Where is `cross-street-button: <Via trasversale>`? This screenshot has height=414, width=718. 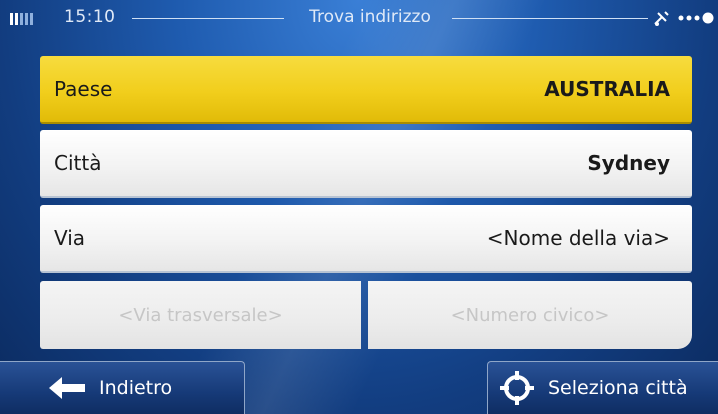 cross-street-button: <Via trasversale> is located at coordinates (200, 315).